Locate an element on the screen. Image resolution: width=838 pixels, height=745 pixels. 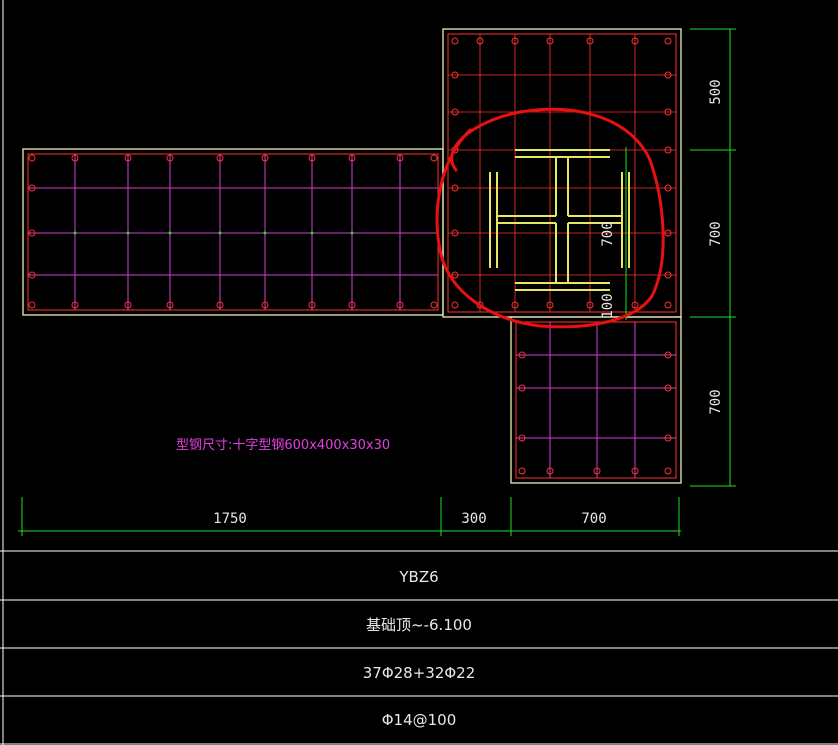
dim-inner-100: 100 is located at coordinates (608, 305).